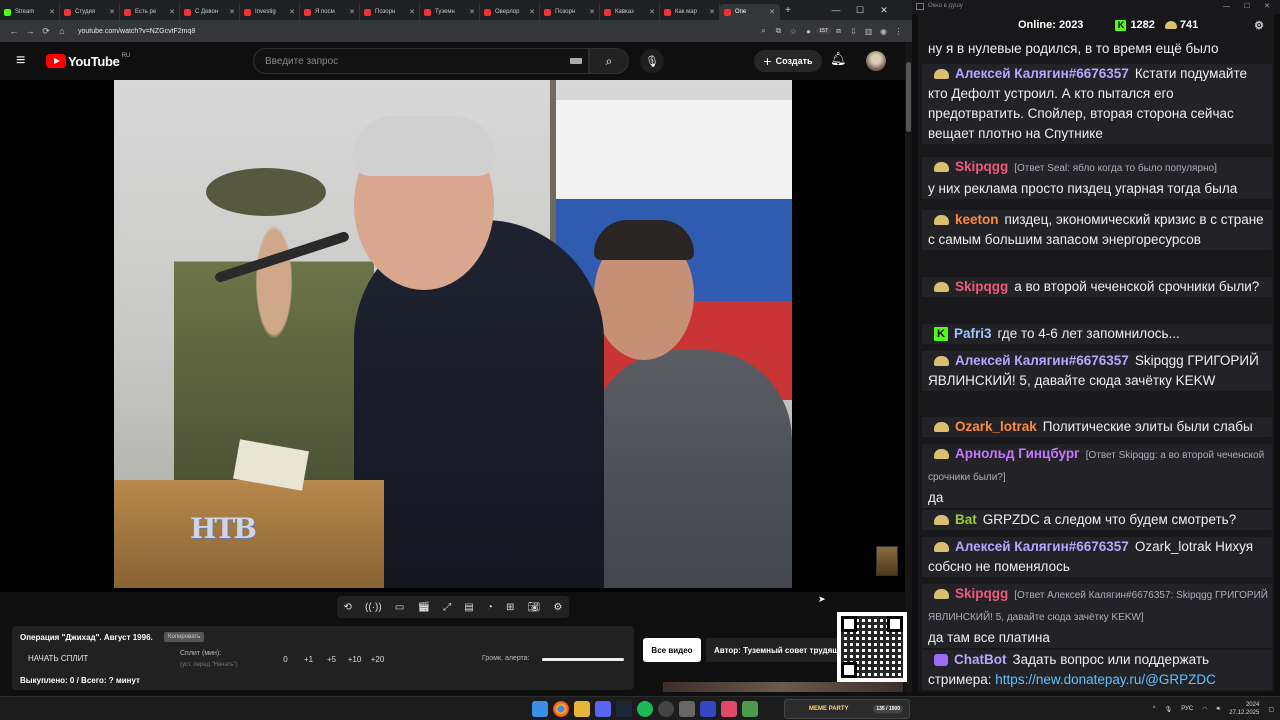  I want to click on chat-settings-icon: ⚙, so click(1259, 25).